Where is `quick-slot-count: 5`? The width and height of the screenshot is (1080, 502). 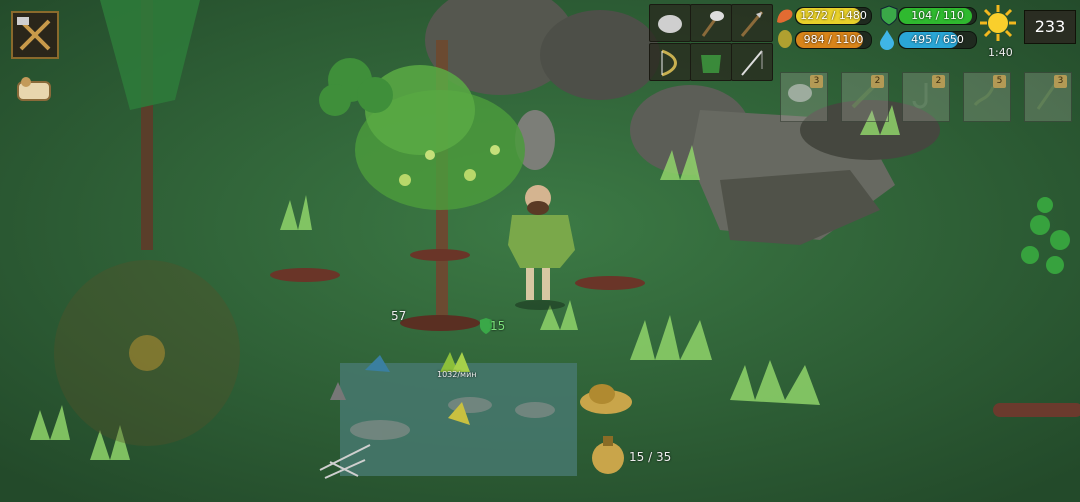
quick-slot-count: 5 is located at coordinates (999, 81).